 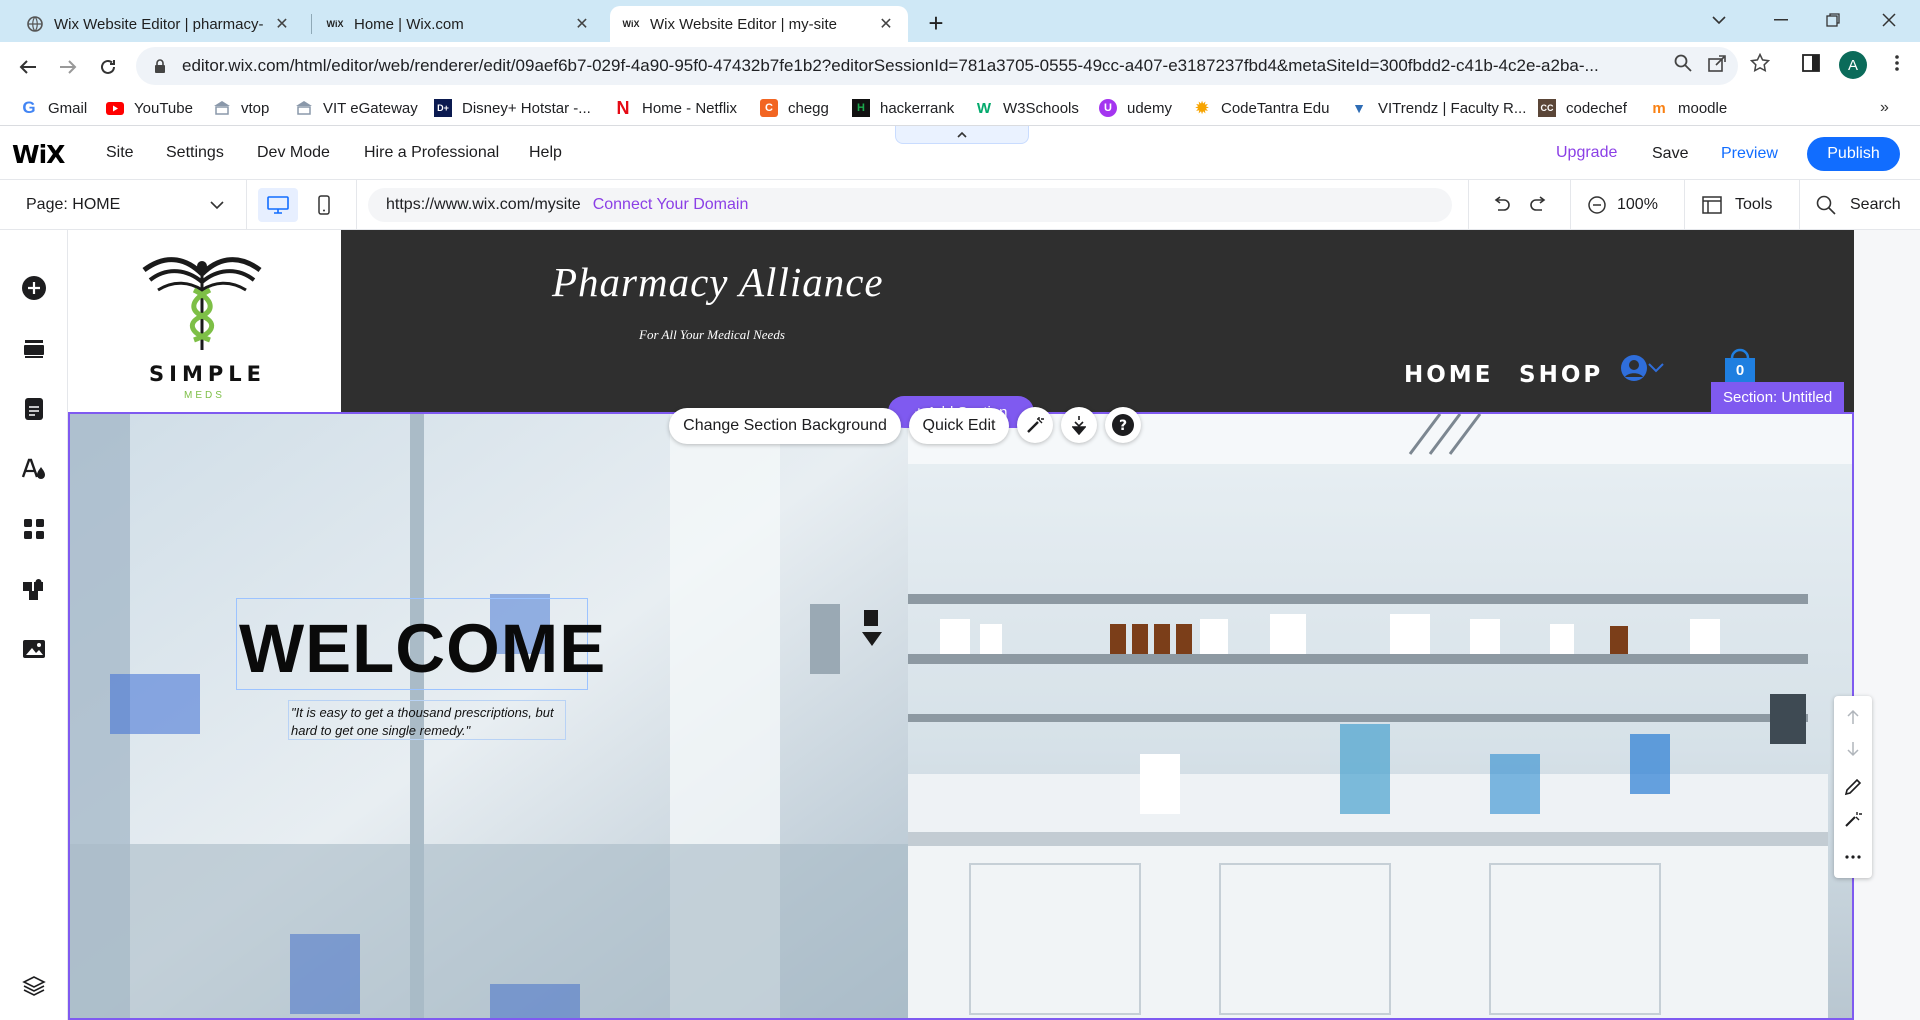 What do you see at coordinates (1582, 108) in the screenshot?
I see `bookmark-codechef: CC codechef` at bounding box center [1582, 108].